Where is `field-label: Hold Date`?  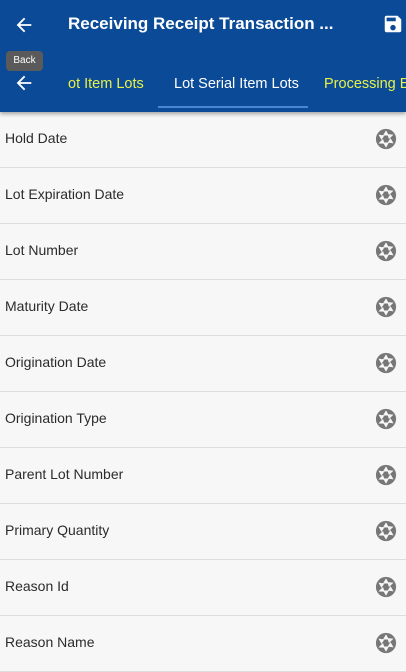
field-label: Hold Date is located at coordinates (36, 138).